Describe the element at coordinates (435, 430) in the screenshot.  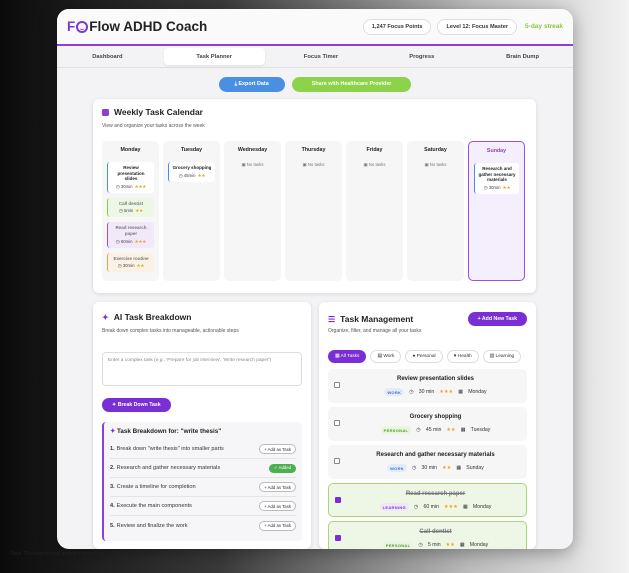
I see `task-meta: PERSONAL ◷ 45 min ★★ ▦ Tuesday` at that location.